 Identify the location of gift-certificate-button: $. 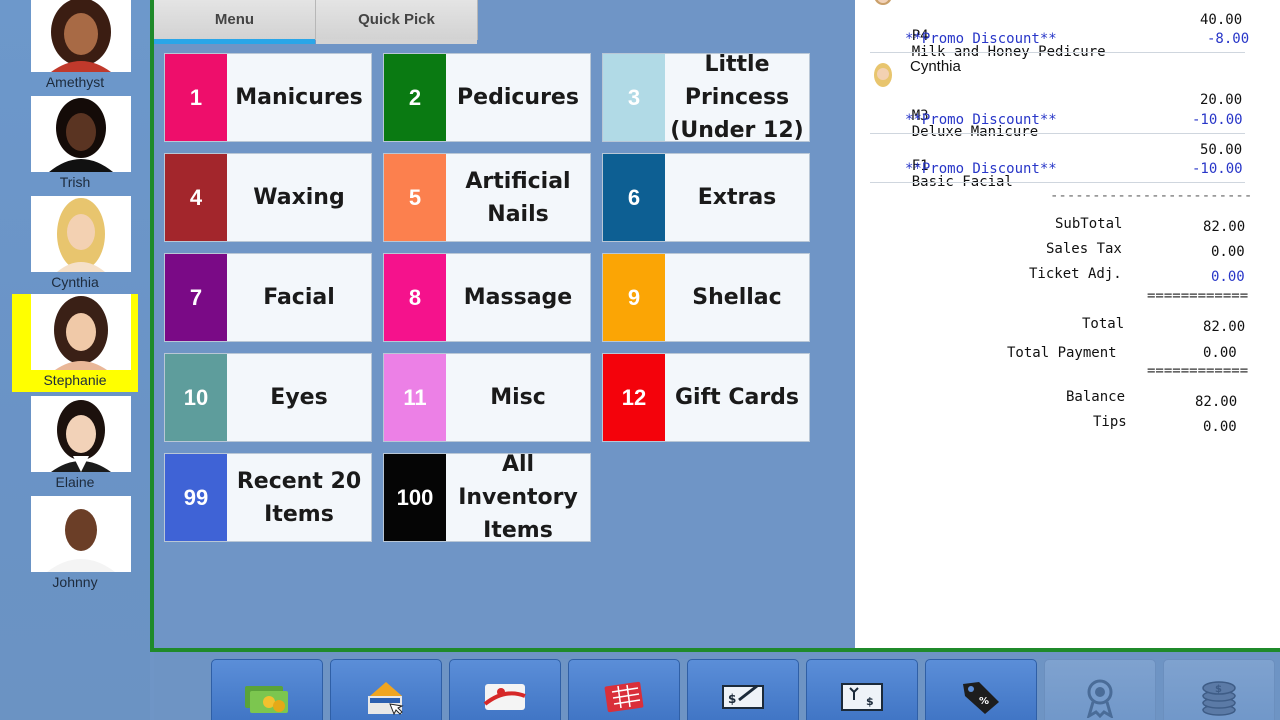
(862, 689).